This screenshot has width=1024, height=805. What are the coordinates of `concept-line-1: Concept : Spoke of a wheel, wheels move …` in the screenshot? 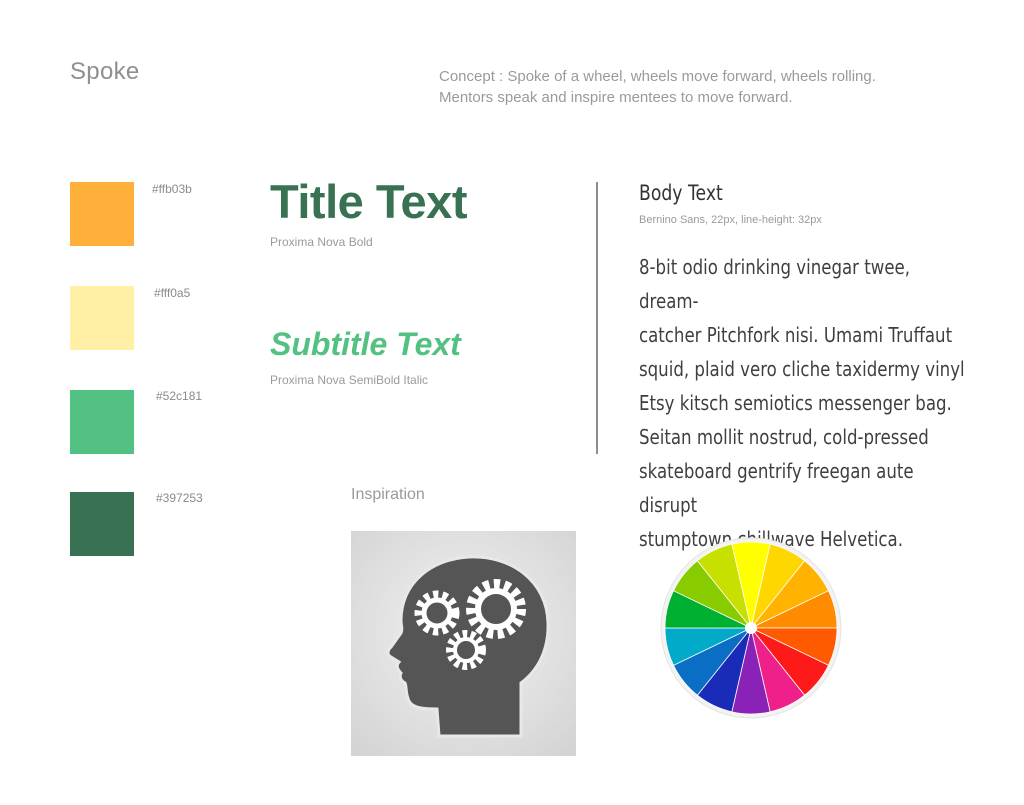 It's located at (657, 76).